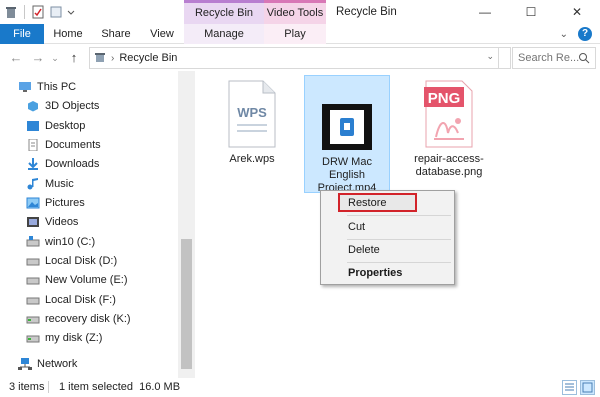  I want to click on file-item-repair-png: PNG repair-access-database.png, so click(449, 134).